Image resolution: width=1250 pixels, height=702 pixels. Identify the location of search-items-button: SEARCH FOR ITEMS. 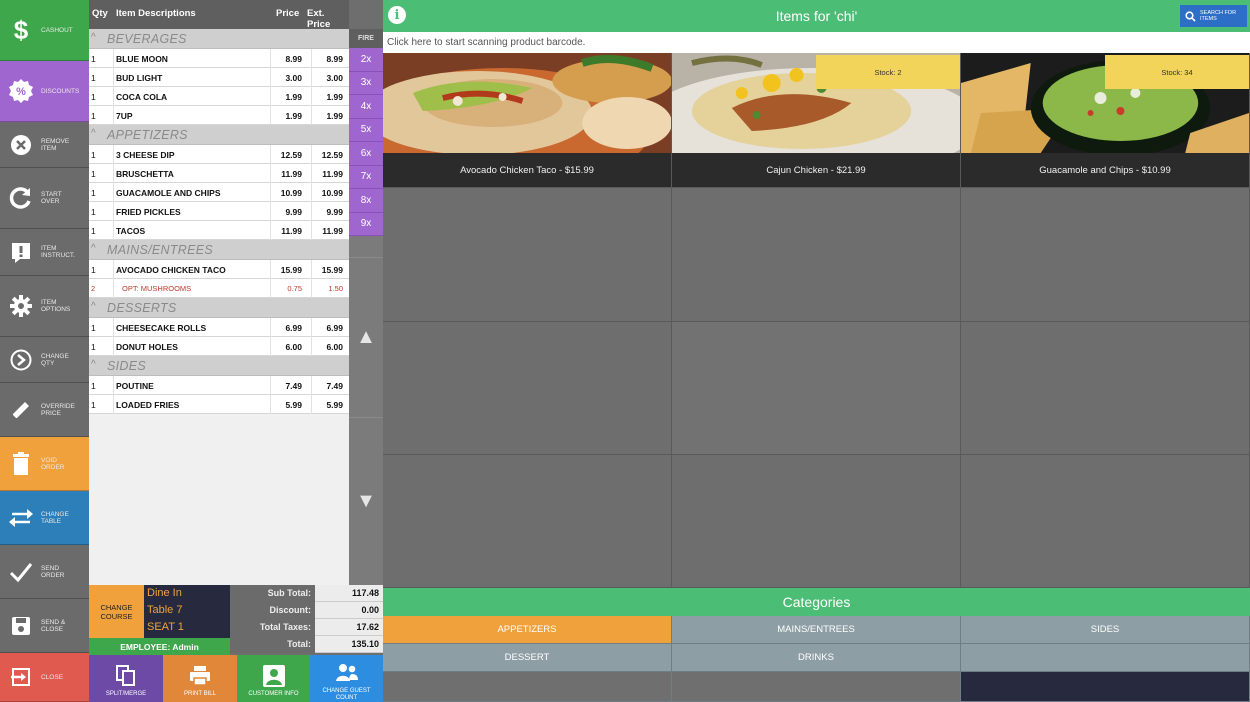
(1213, 16).